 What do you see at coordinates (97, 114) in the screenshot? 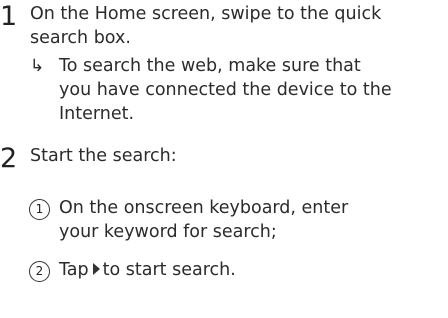
I see `note-text-line: Internet.` at bounding box center [97, 114].